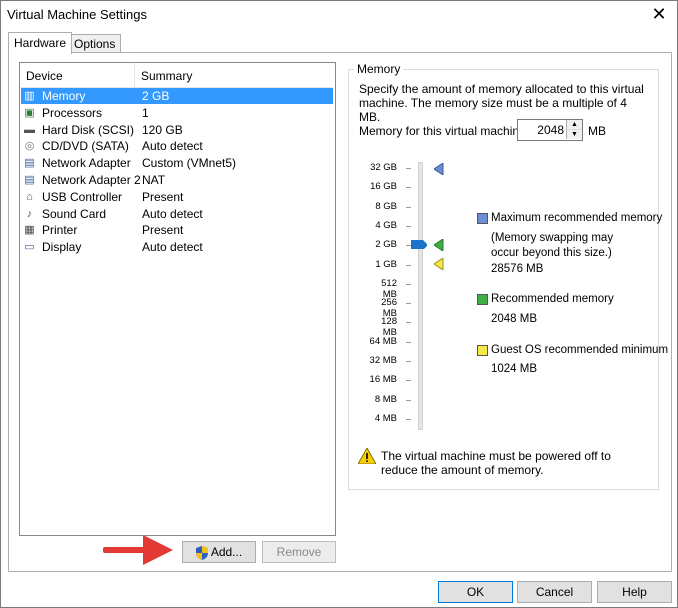  I want to click on cancel-button: Cancel, so click(554, 592).